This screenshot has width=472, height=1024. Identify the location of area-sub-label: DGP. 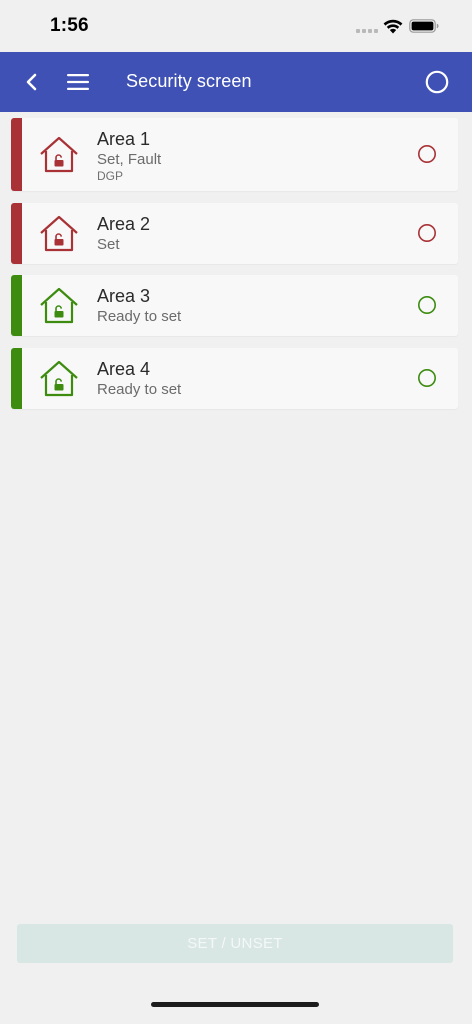
(110, 176).